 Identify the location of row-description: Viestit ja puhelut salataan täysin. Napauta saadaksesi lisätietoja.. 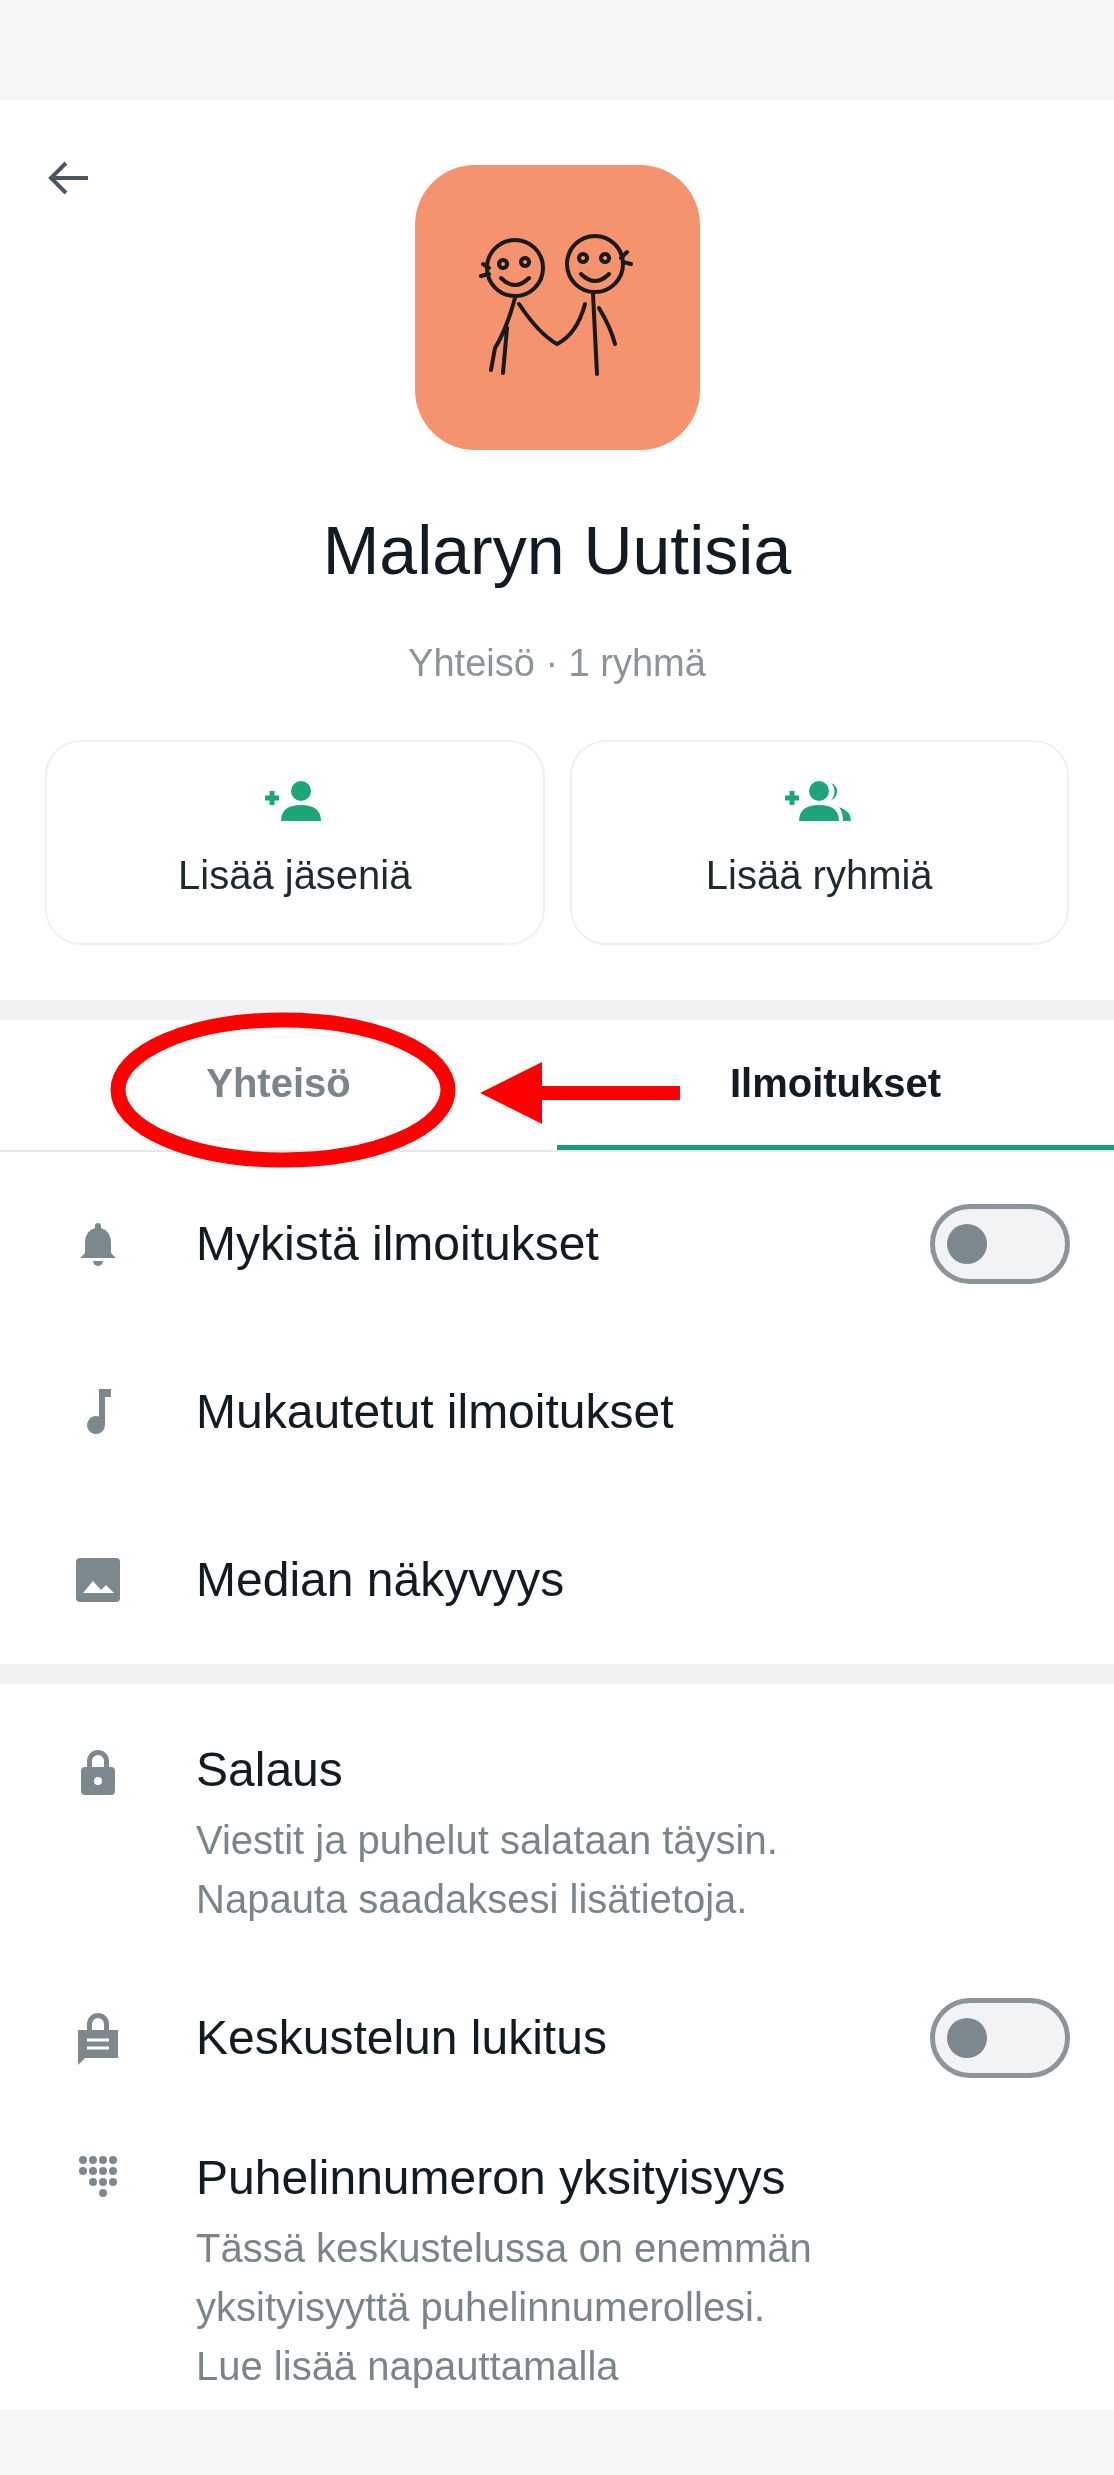
(487, 1870).